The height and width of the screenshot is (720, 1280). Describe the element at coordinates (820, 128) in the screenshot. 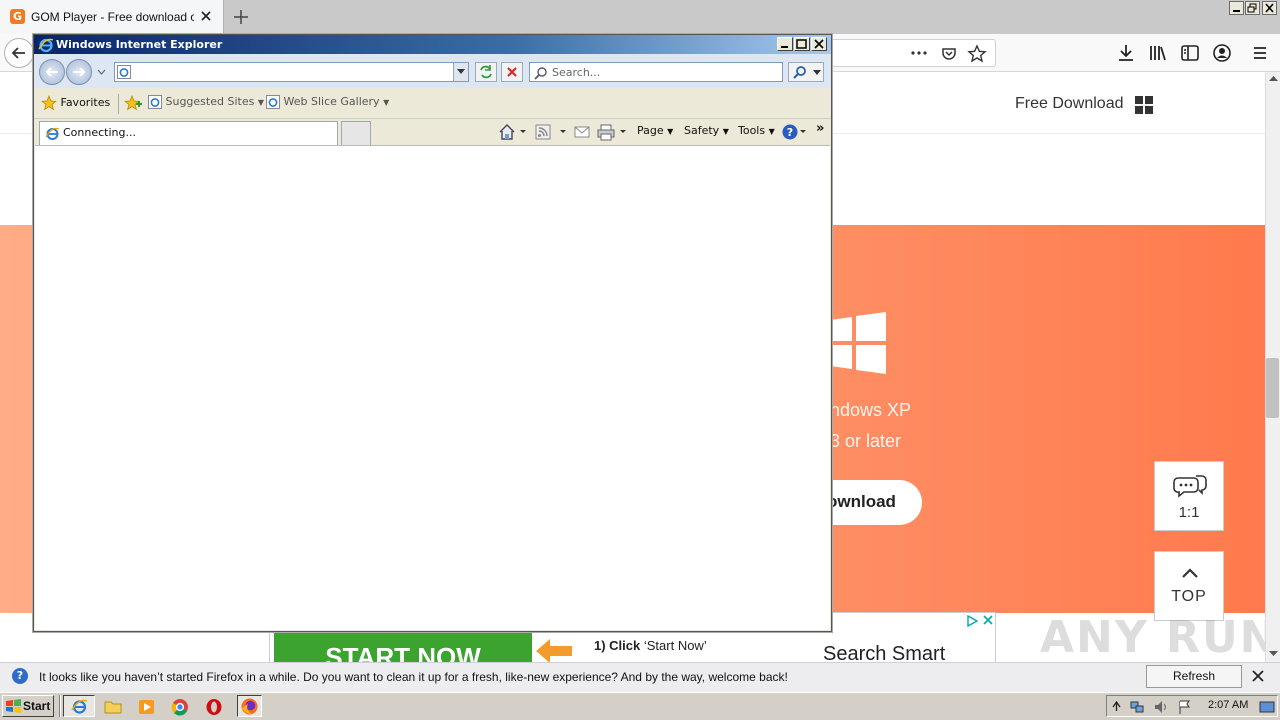

I see `overflow-chevron-icon: »` at that location.